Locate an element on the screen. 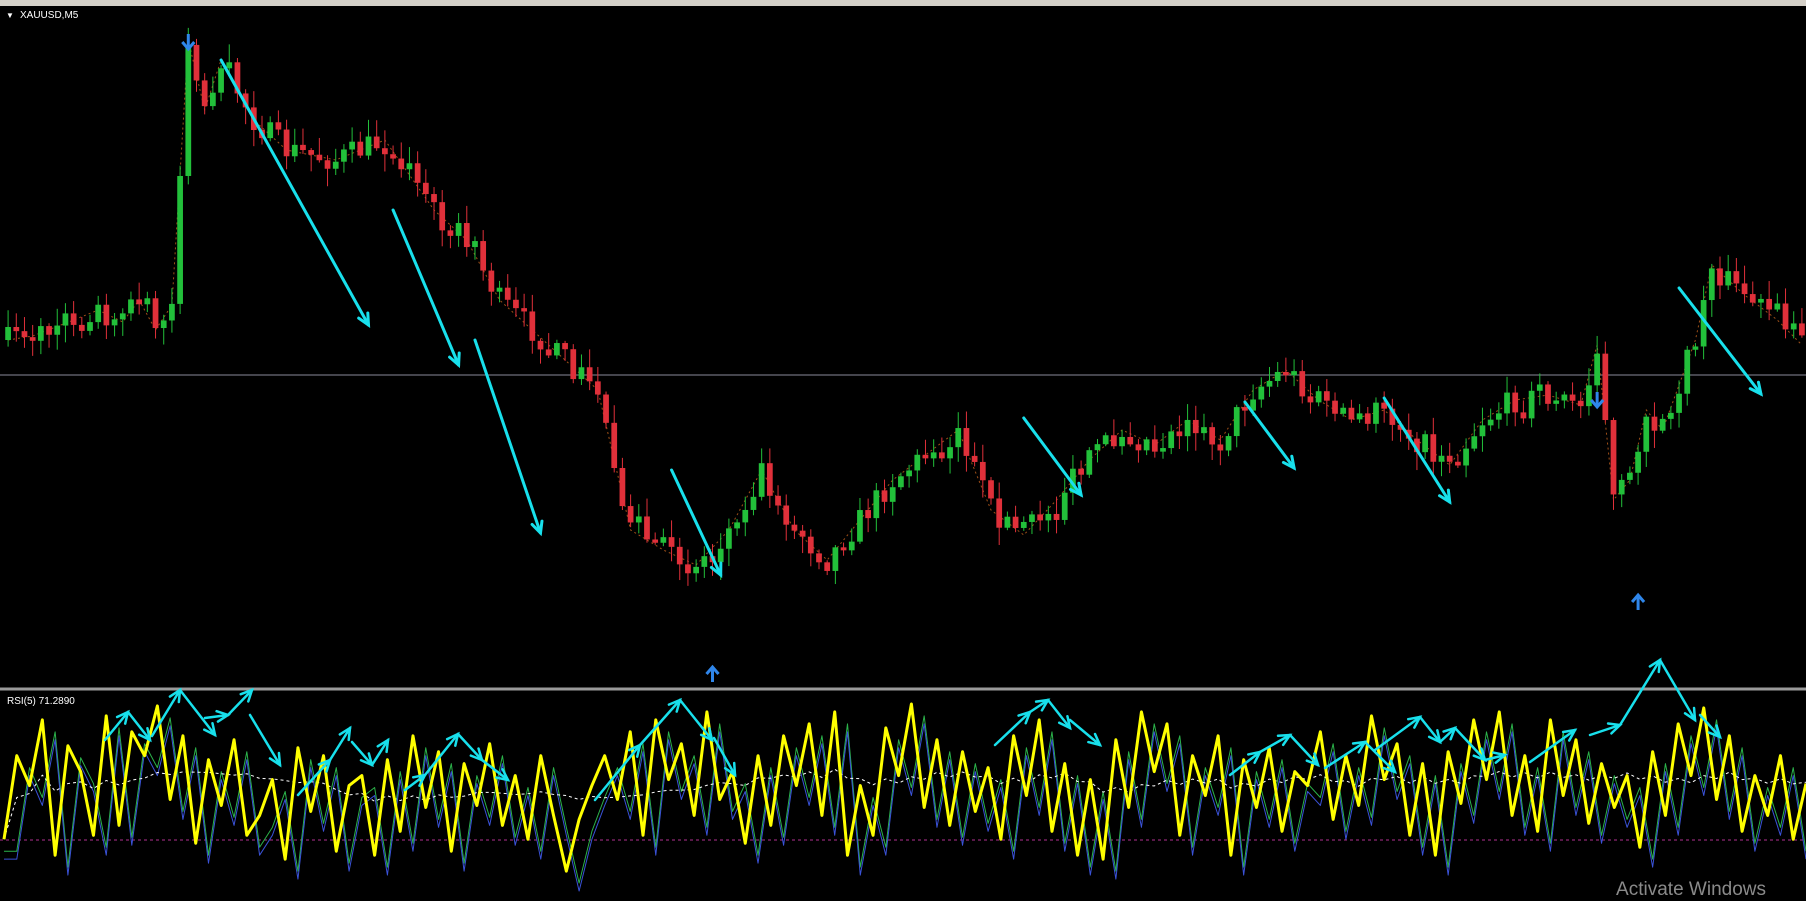  candle is located at coordinates (1089, 462).